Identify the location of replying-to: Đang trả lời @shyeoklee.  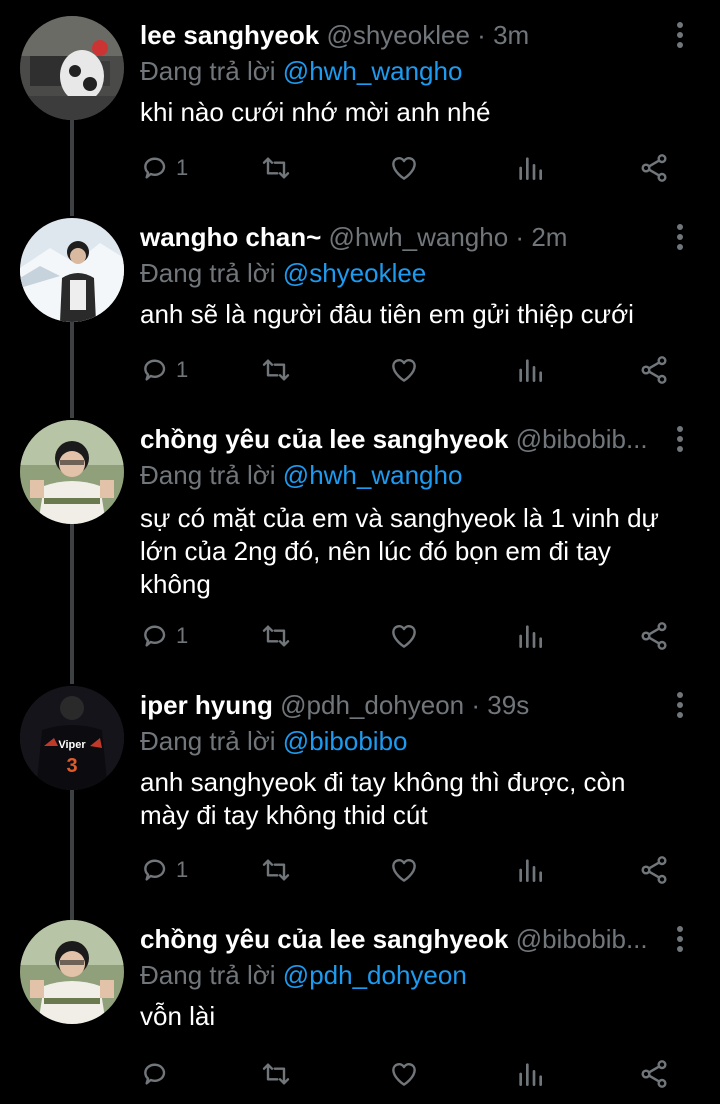
(283, 273).